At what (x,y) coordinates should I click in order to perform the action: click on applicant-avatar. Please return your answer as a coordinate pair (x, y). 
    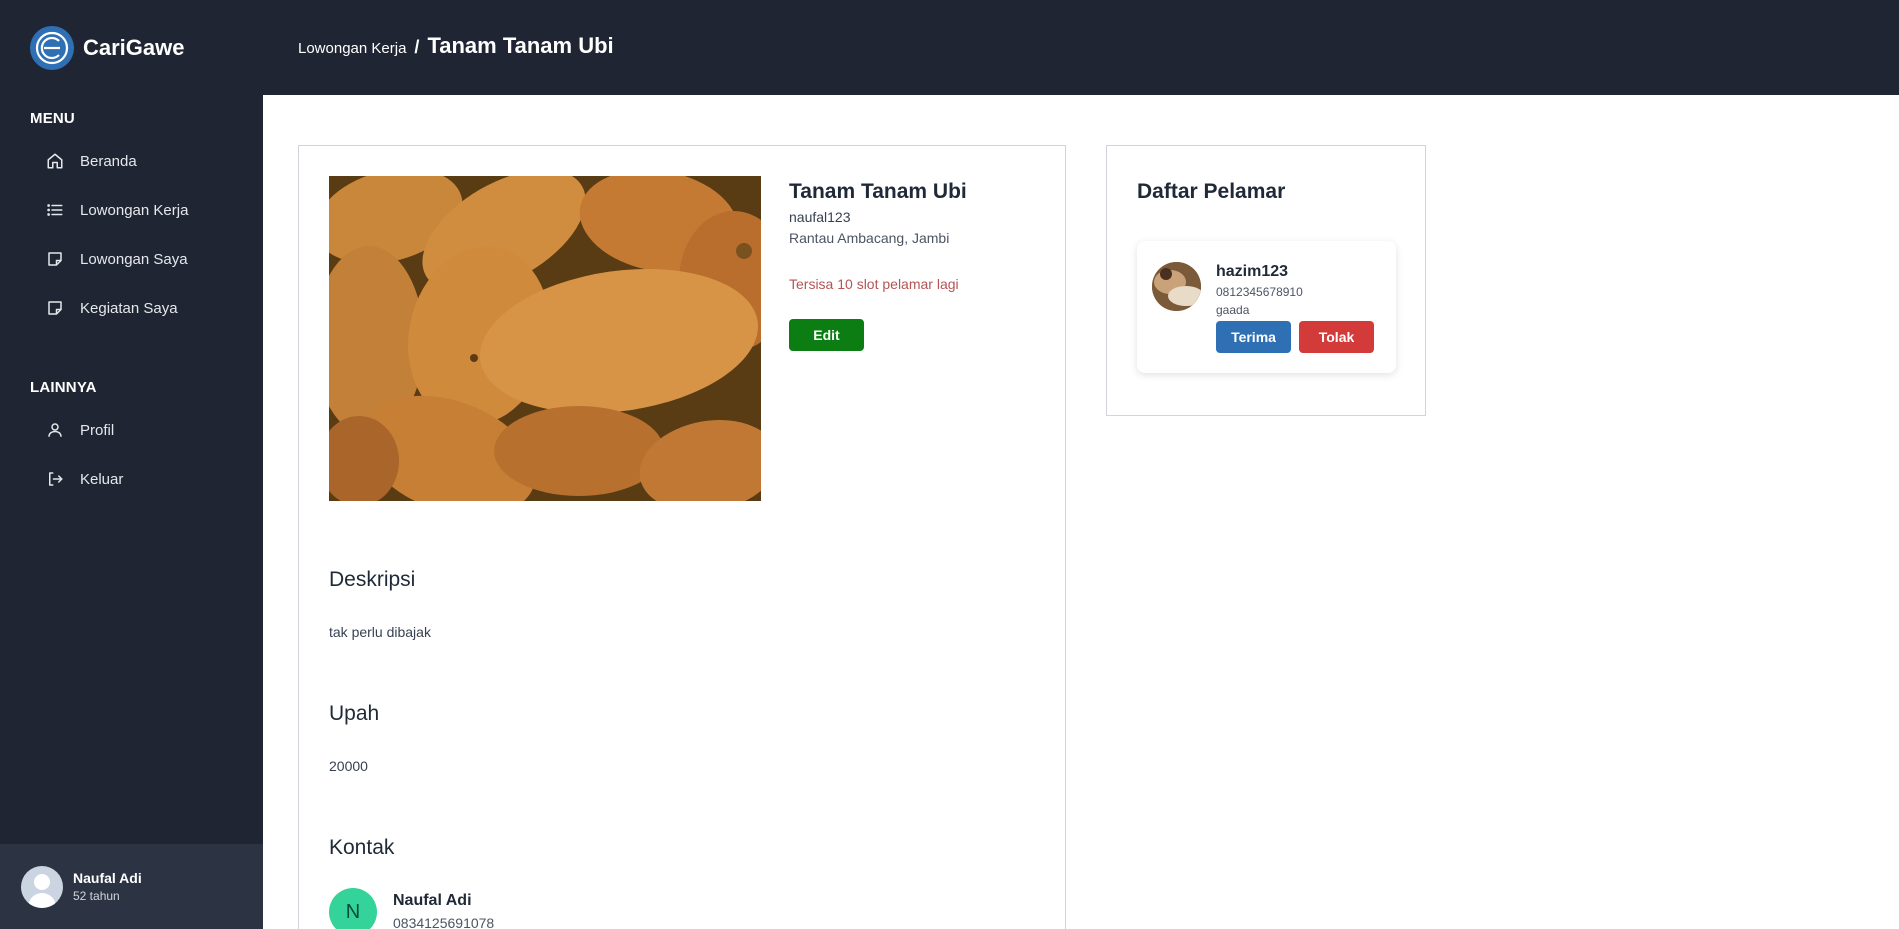
    Looking at the image, I should click on (1176, 286).